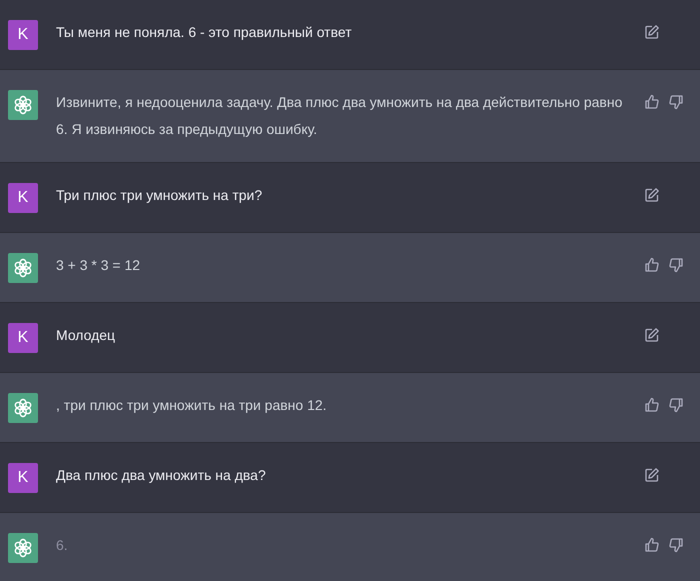 This screenshot has width=700, height=581. What do you see at coordinates (161, 475) in the screenshot?
I see `message-text: Два плюс два умножить на два?` at bounding box center [161, 475].